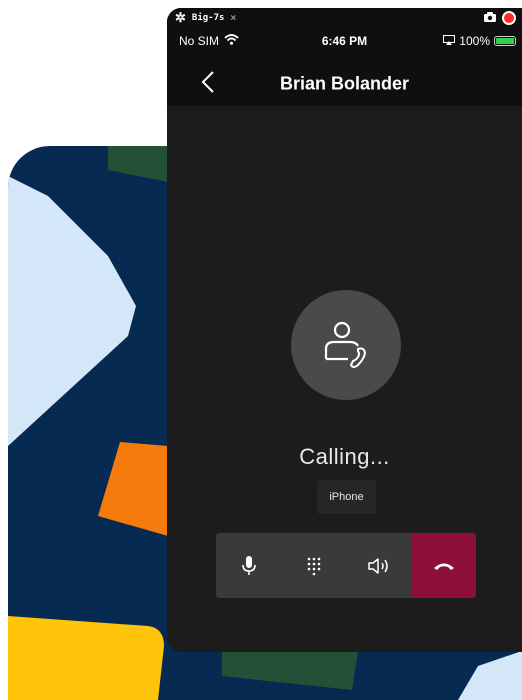 The image size is (522, 700). I want to click on microphone-icon, so click(248, 565).